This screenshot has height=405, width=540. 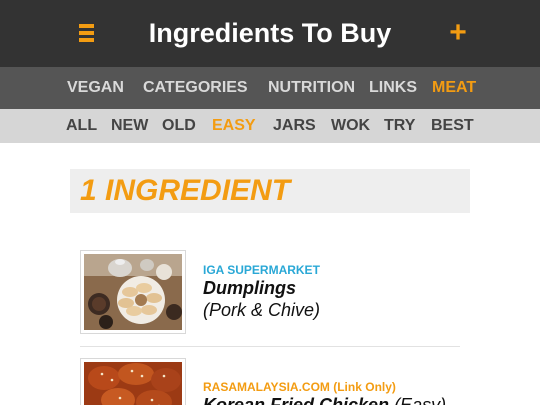 I want to click on recipe-card: IGA SUPERMARKET Dumplings (Pork & Chive), so click(x=270, y=292).